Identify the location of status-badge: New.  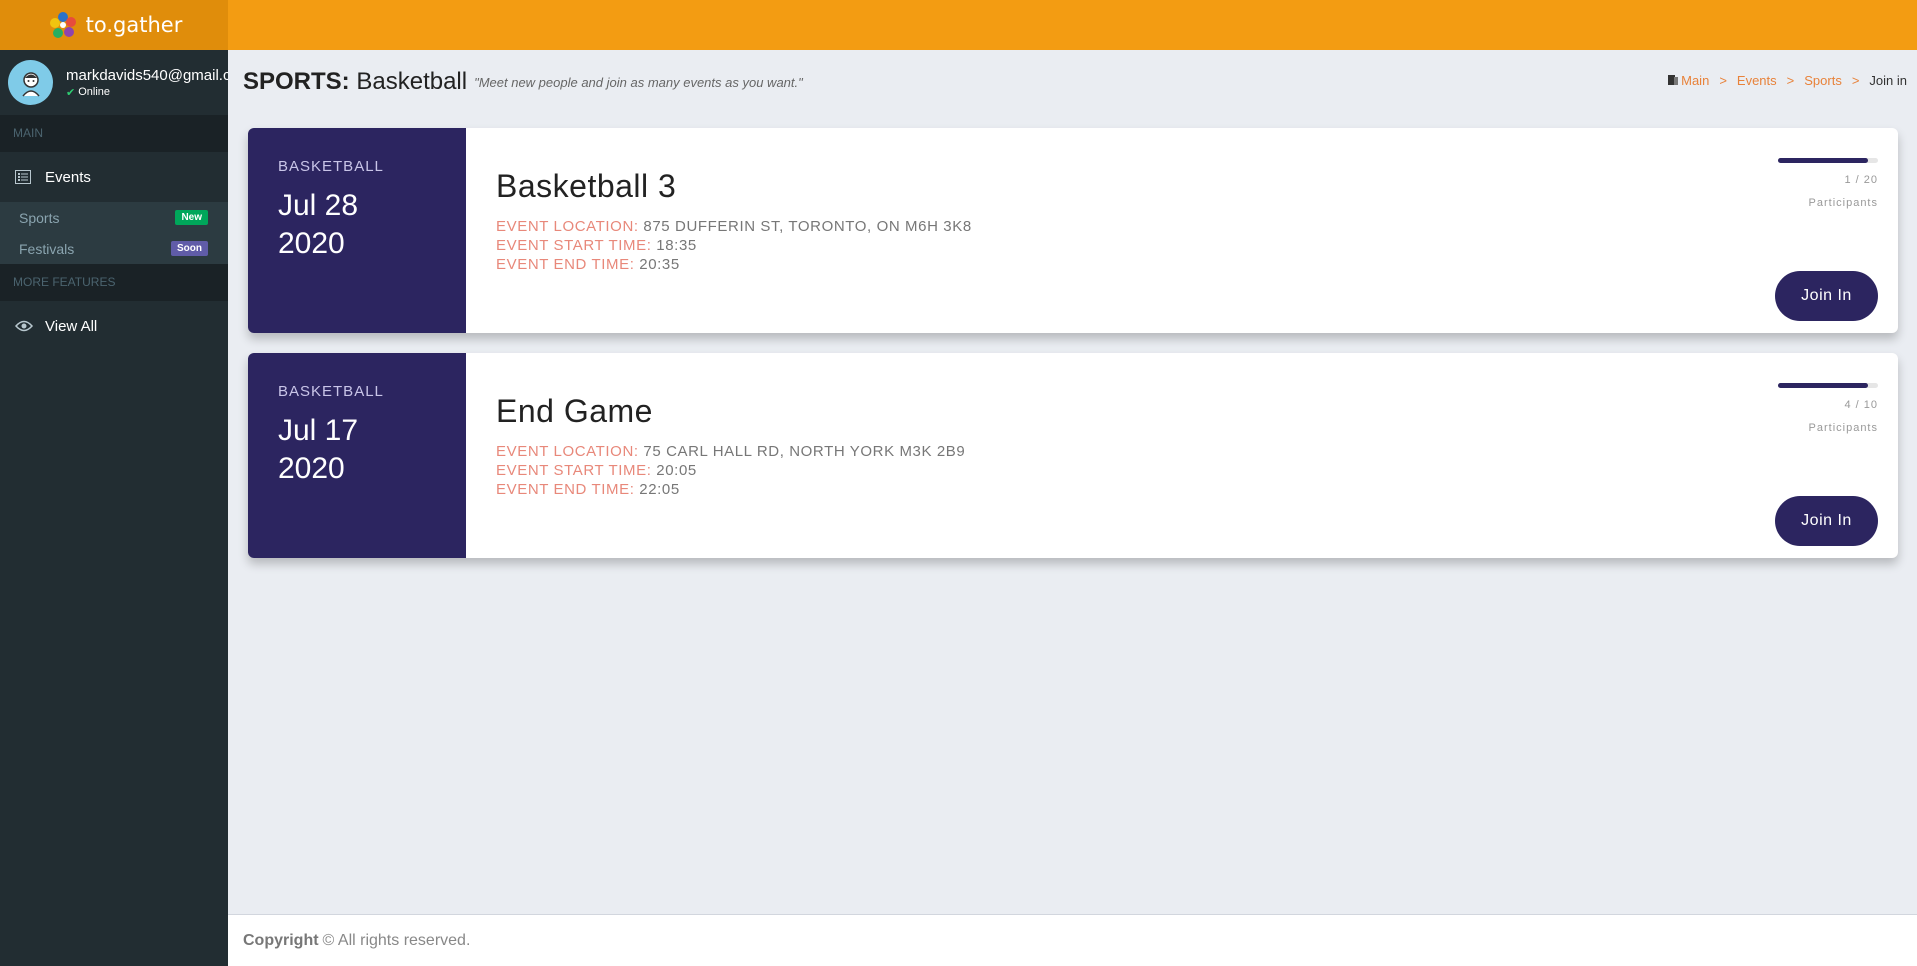
(191, 217).